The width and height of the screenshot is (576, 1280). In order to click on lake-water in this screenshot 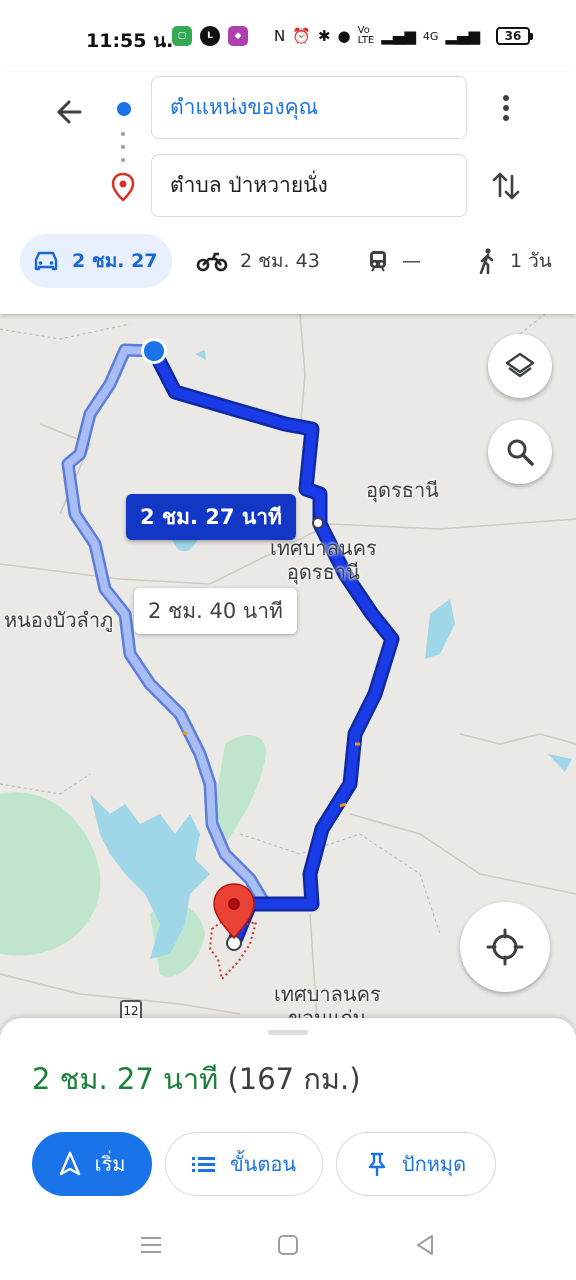, I will do `click(440, 629)`.